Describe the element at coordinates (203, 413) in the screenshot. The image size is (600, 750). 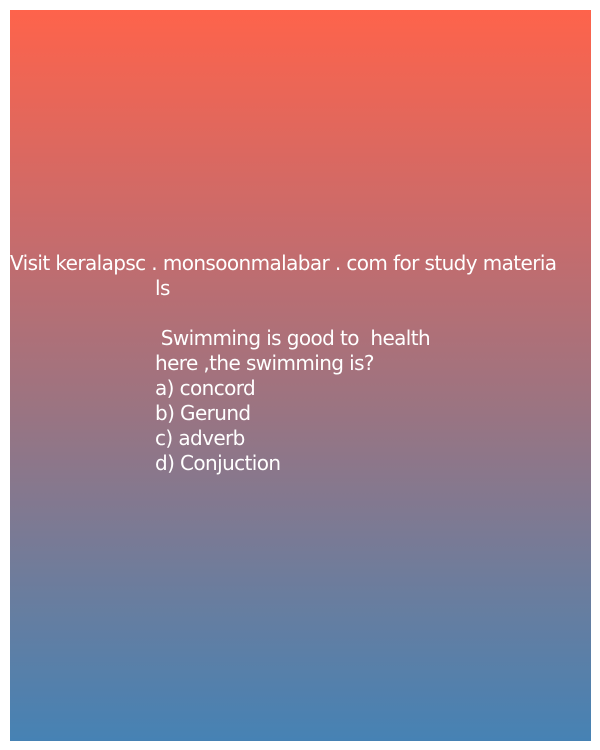
I see `option-b: b) Gerund` at that location.